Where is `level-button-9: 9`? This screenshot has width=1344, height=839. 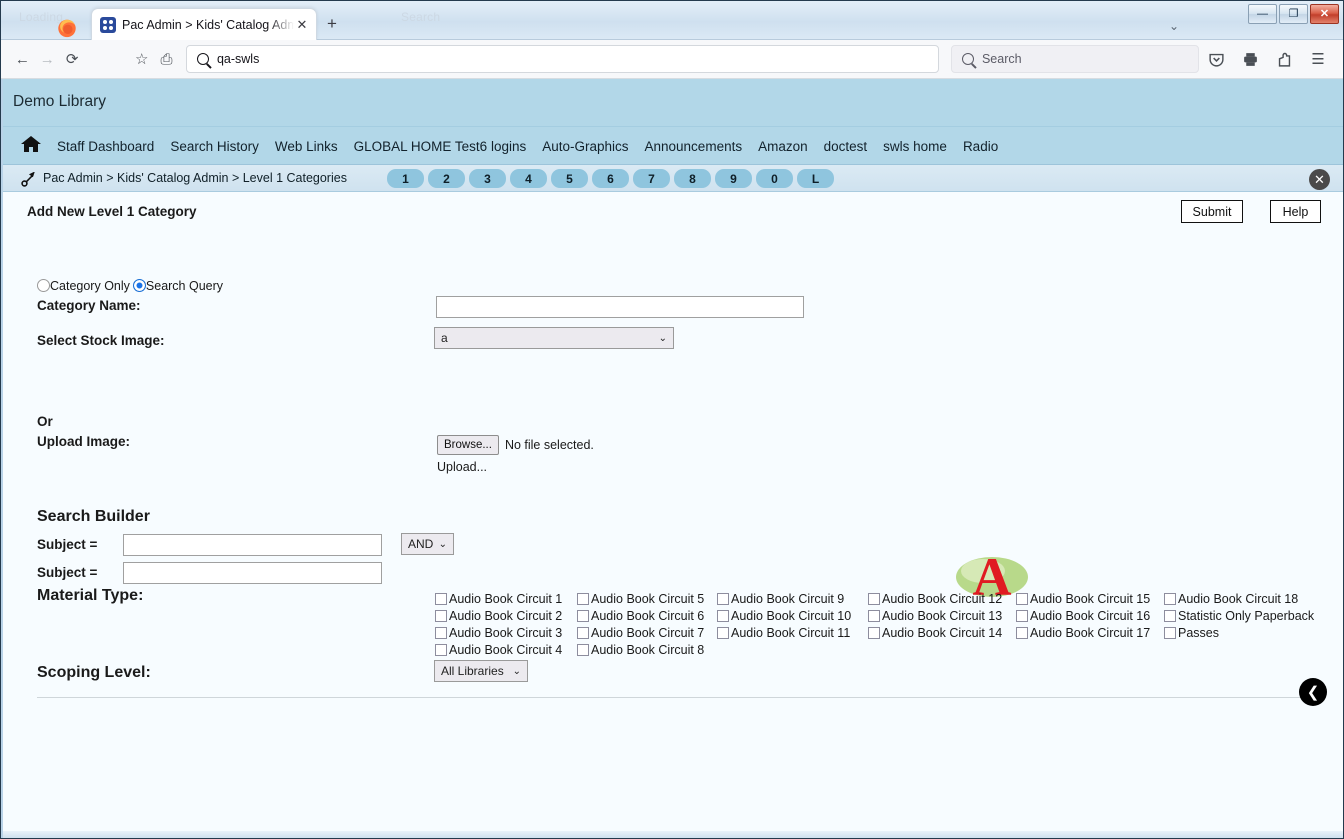 level-button-9: 9 is located at coordinates (733, 178).